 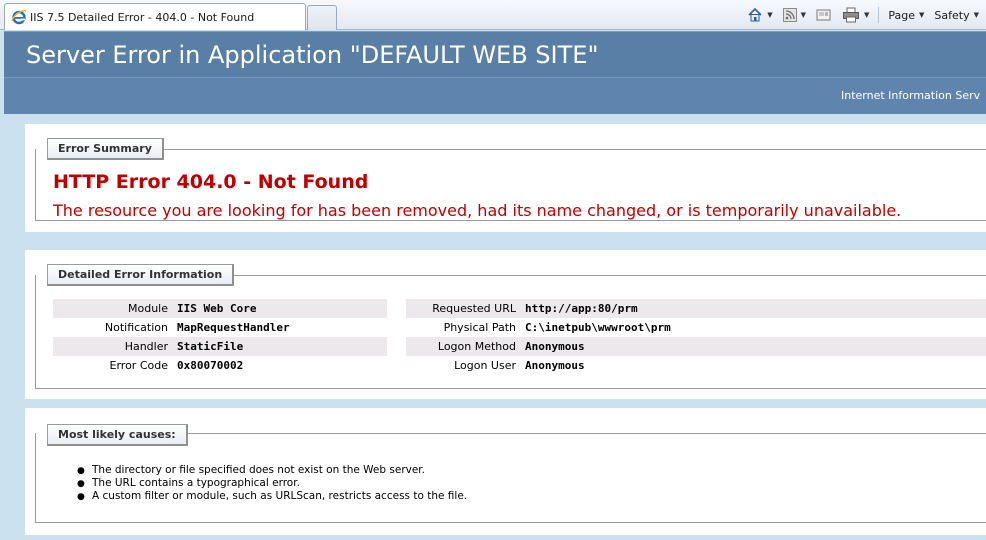 I want to click on safety-menu: Safety ▼, so click(x=956, y=15).